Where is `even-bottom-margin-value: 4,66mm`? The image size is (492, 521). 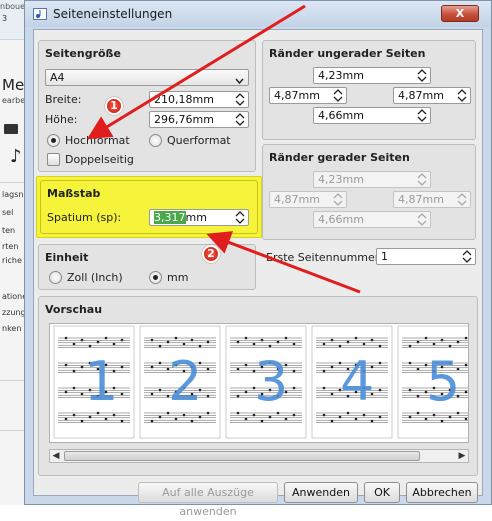 even-bottom-margin-value: 4,66mm is located at coordinates (341, 219).